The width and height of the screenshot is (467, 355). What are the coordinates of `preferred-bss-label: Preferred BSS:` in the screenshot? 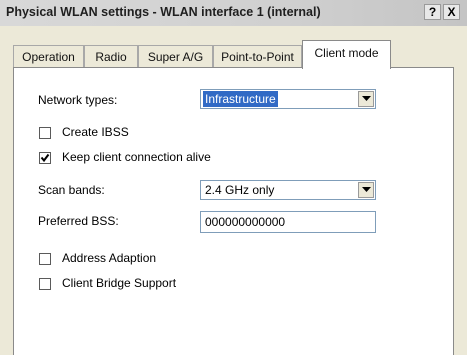 It's located at (78, 221).